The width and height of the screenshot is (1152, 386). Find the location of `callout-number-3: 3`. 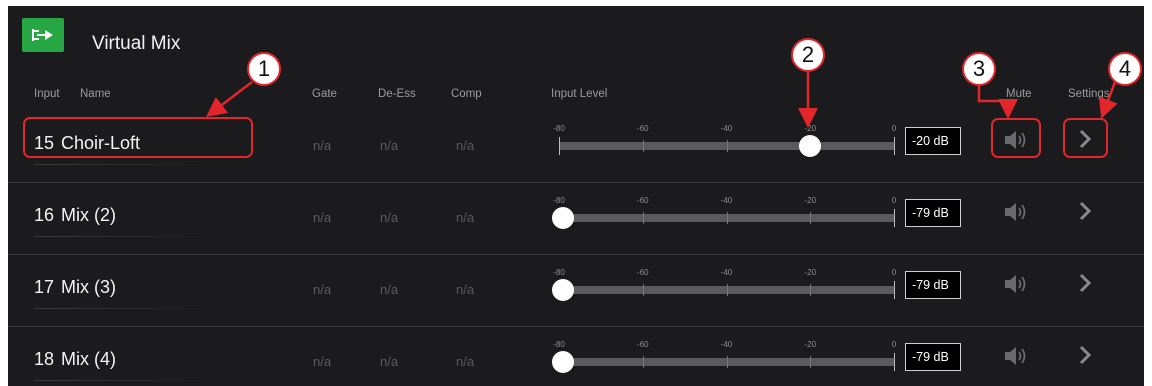

callout-number-3: 3 is located at coordinates (979, 69).